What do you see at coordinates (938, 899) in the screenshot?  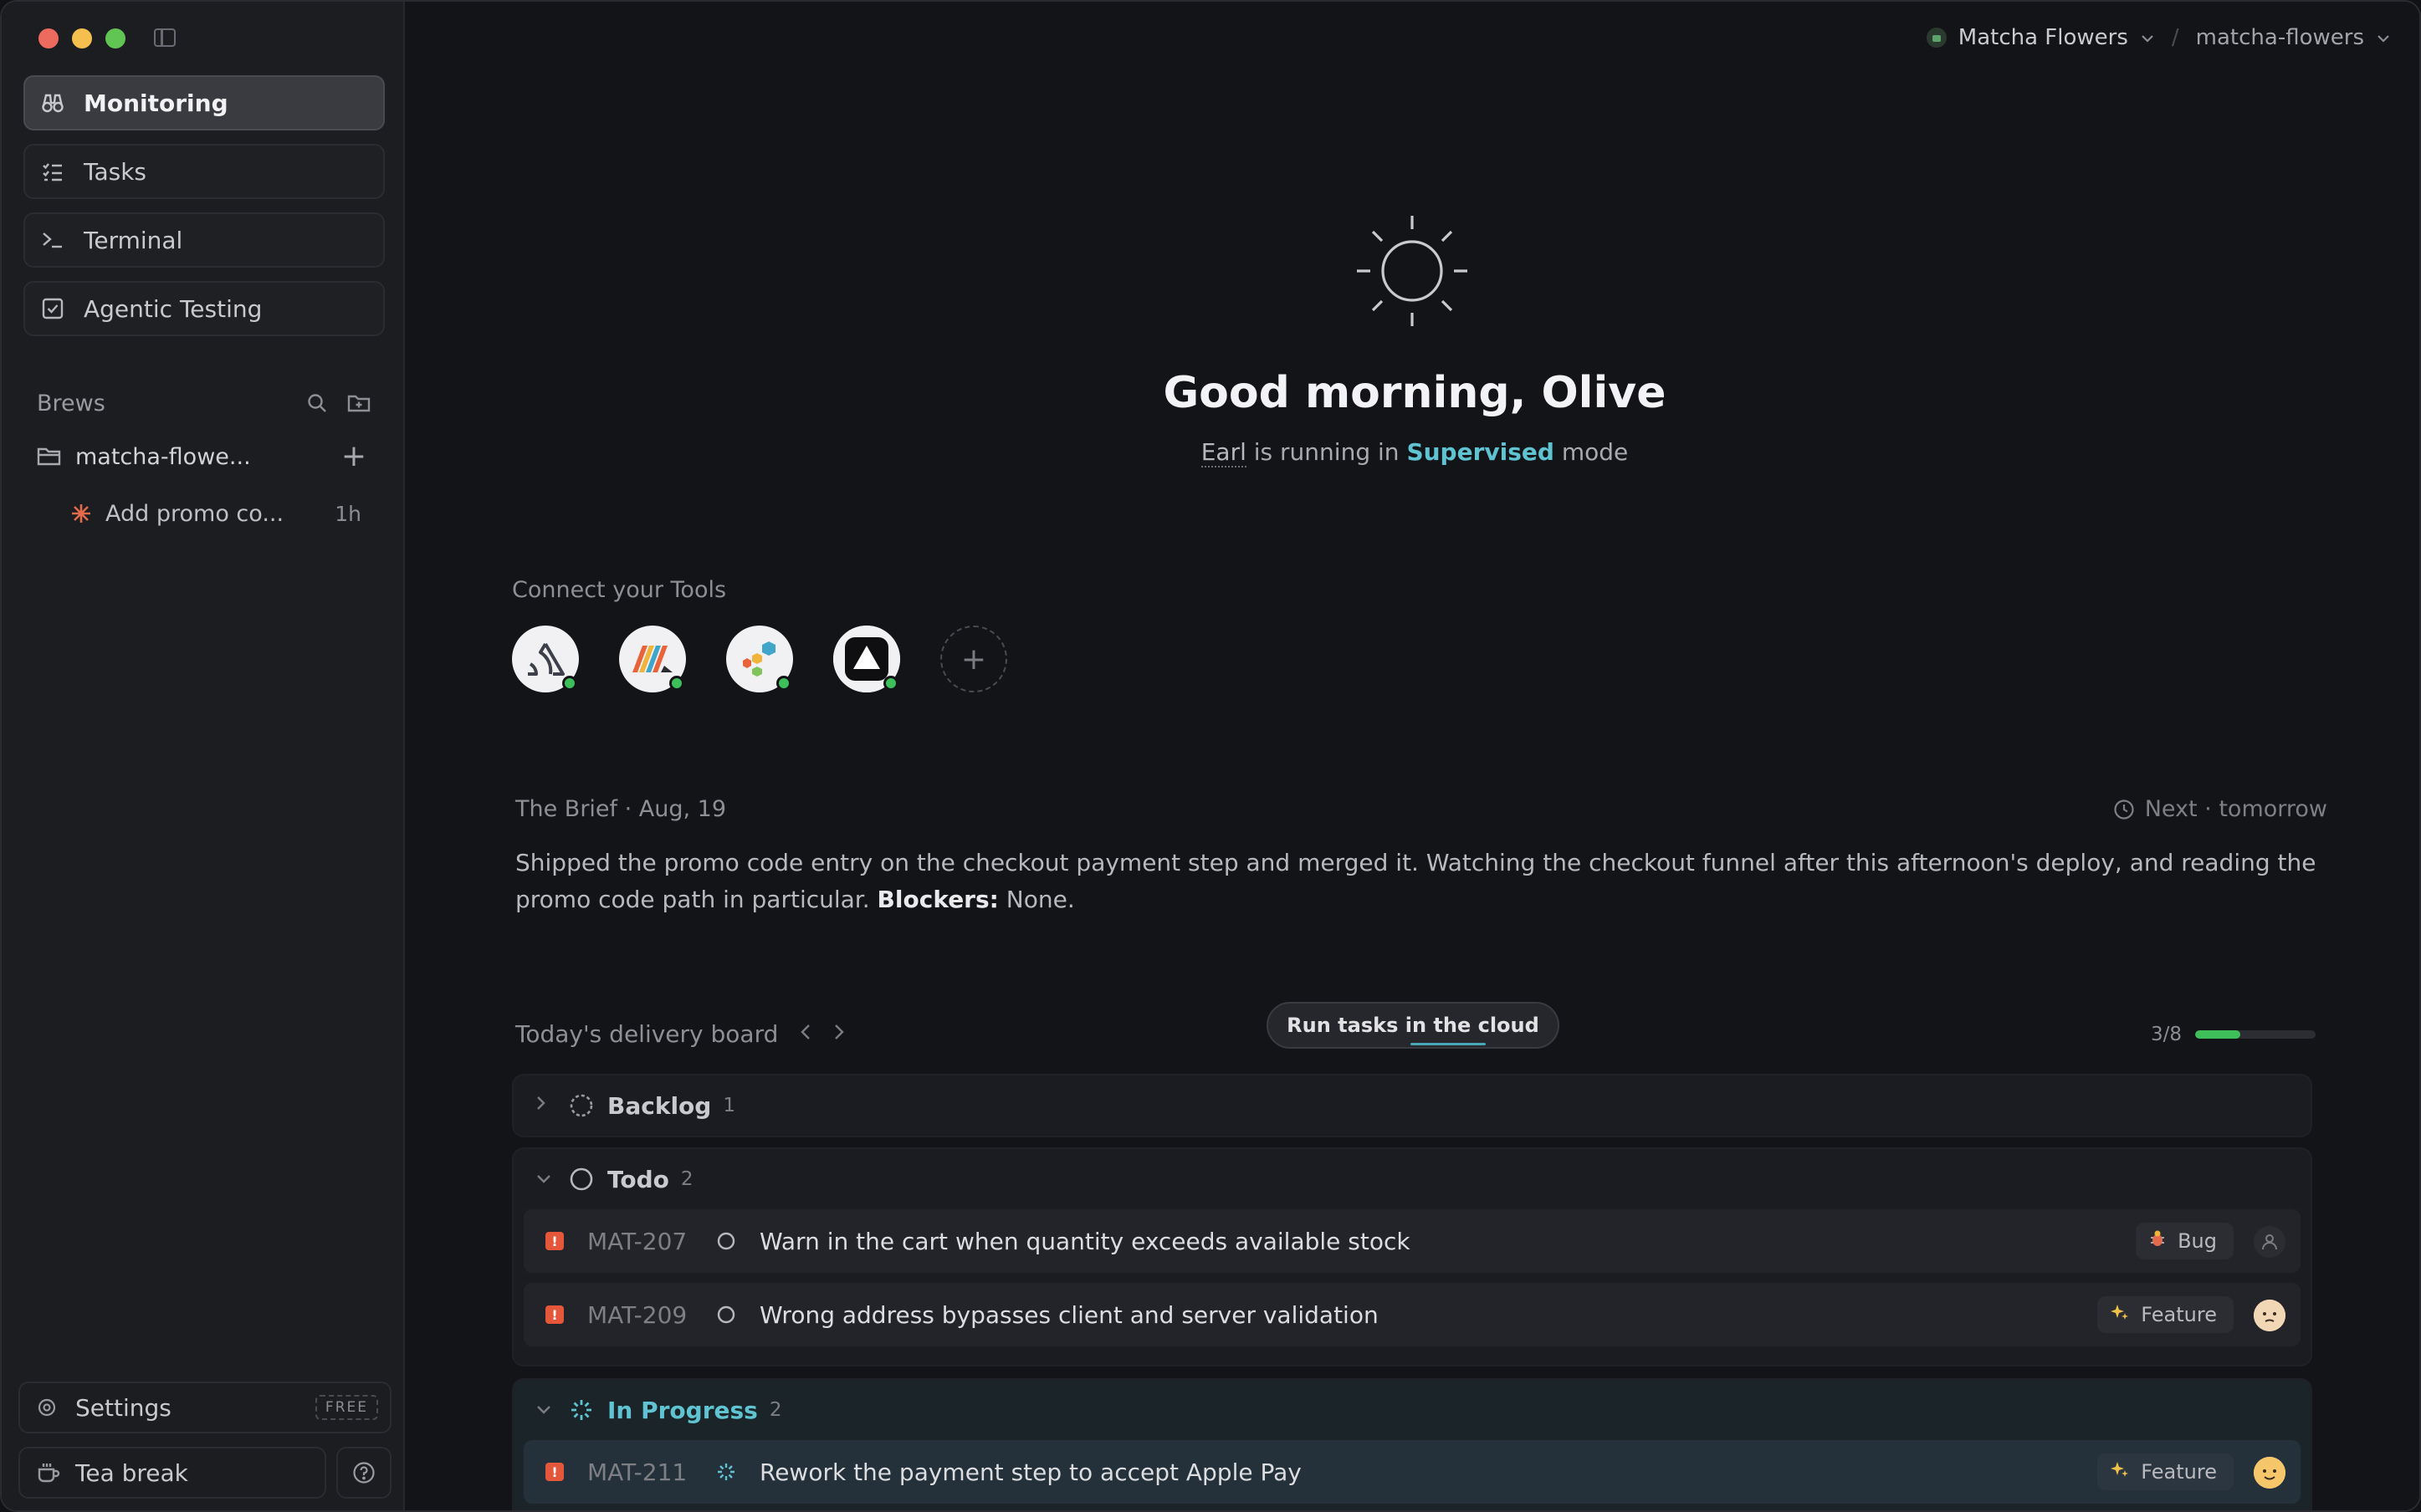 I see `blockers-label: Blockers:` at bounding box center [938, 899].